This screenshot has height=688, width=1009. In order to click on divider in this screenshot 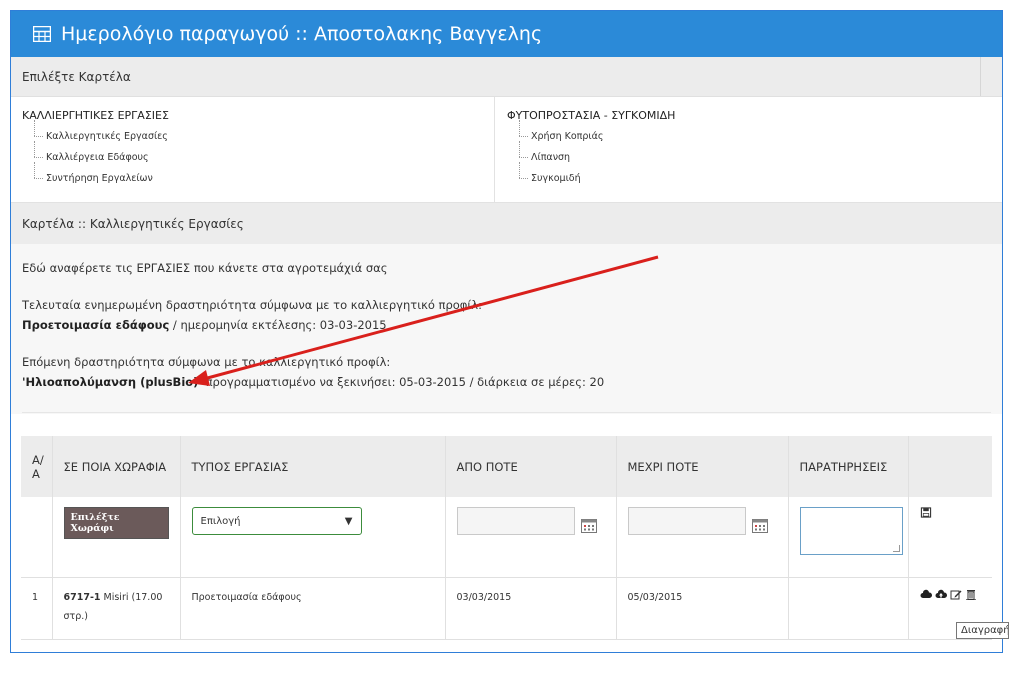, I will do `click(506, 412)`.